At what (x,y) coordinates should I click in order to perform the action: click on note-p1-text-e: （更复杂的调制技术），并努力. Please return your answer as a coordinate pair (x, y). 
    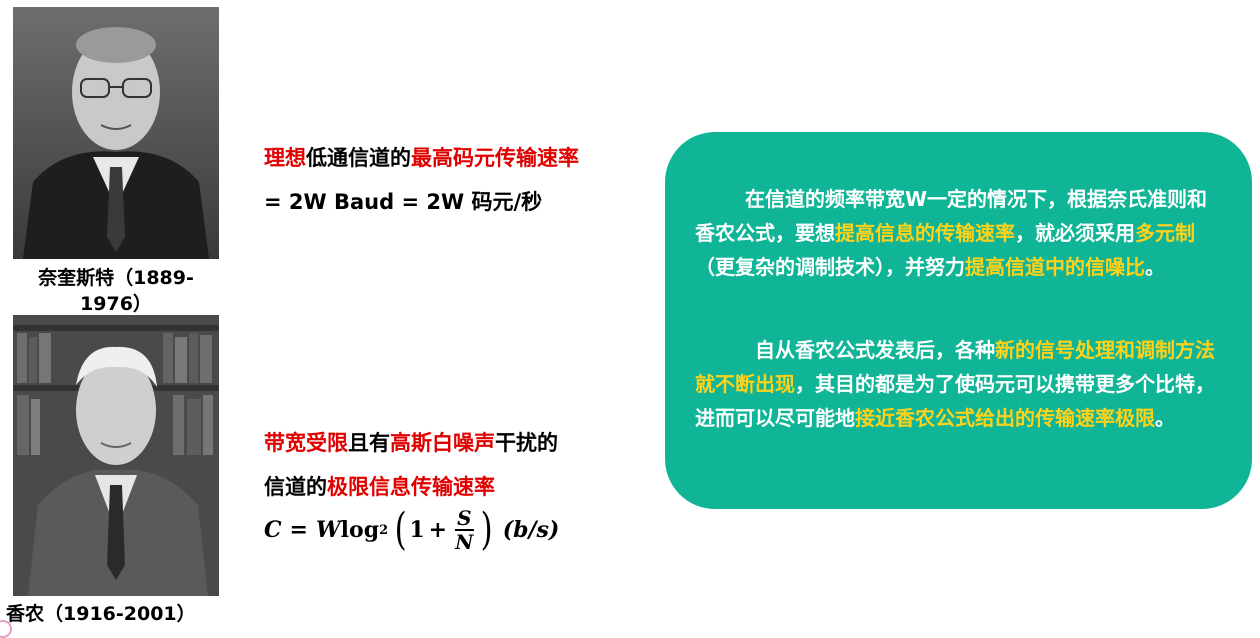
    Looking at the image, I should click on (830, 267).